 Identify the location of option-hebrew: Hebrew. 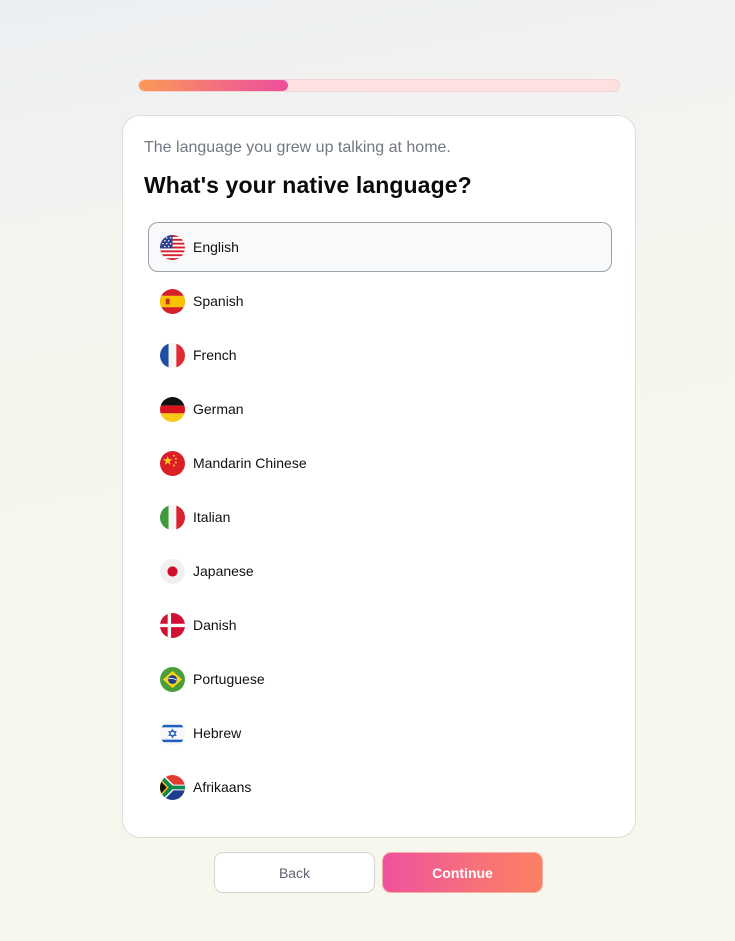
(380, 733).